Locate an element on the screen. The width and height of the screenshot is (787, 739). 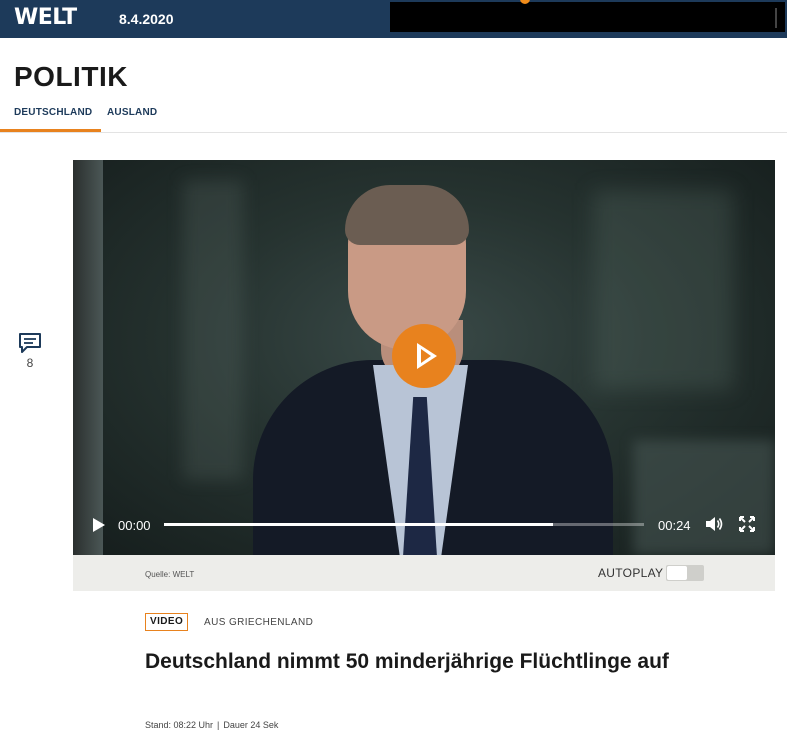
article-kicker: AUS GRIECHENLAND is located at coordinates (259, 622).